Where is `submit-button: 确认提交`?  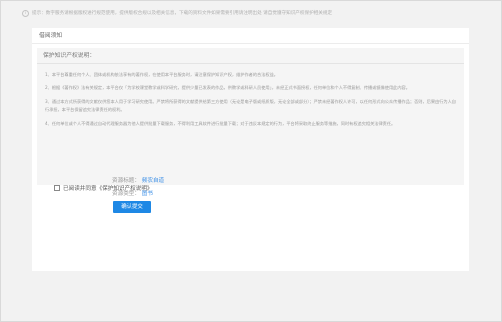
submit-button: 确认提交 is located at coordinates (132, 207).